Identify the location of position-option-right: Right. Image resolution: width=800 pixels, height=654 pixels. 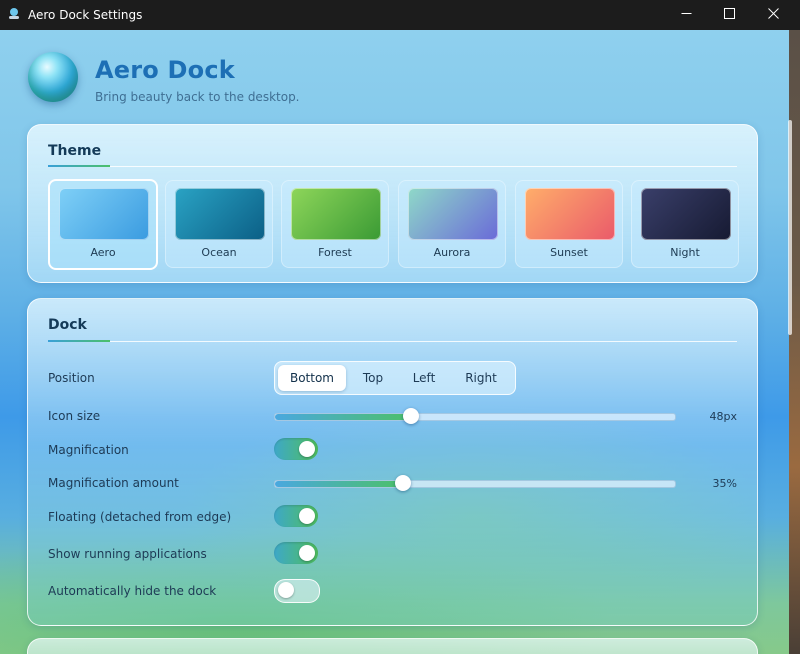
(481, 378).